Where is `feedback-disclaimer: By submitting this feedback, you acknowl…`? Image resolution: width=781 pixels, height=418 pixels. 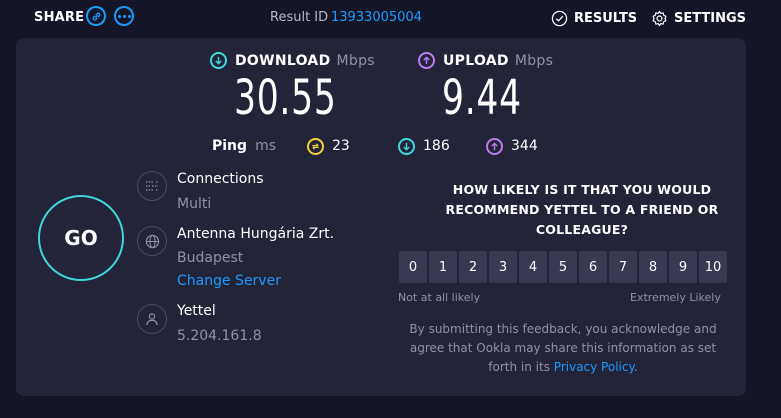 feedback-disclaimer: By submitting this feedback, you acknowl… is located at coordinates (563, 348).